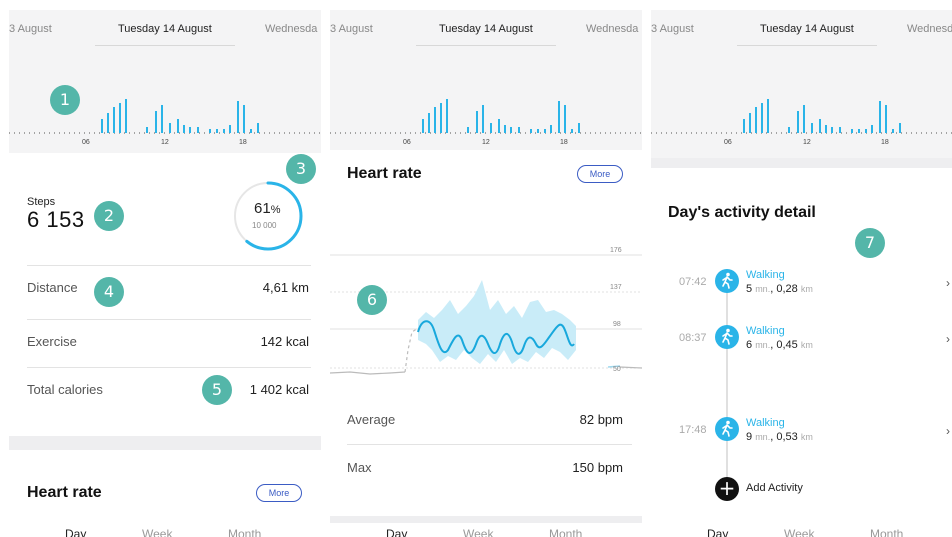 Image resolution: width=952 pixels, height=537 pixels. Describe the element at coordinates (56, 219) in the screenshot. I see `steps-value: 6 153` at that location.